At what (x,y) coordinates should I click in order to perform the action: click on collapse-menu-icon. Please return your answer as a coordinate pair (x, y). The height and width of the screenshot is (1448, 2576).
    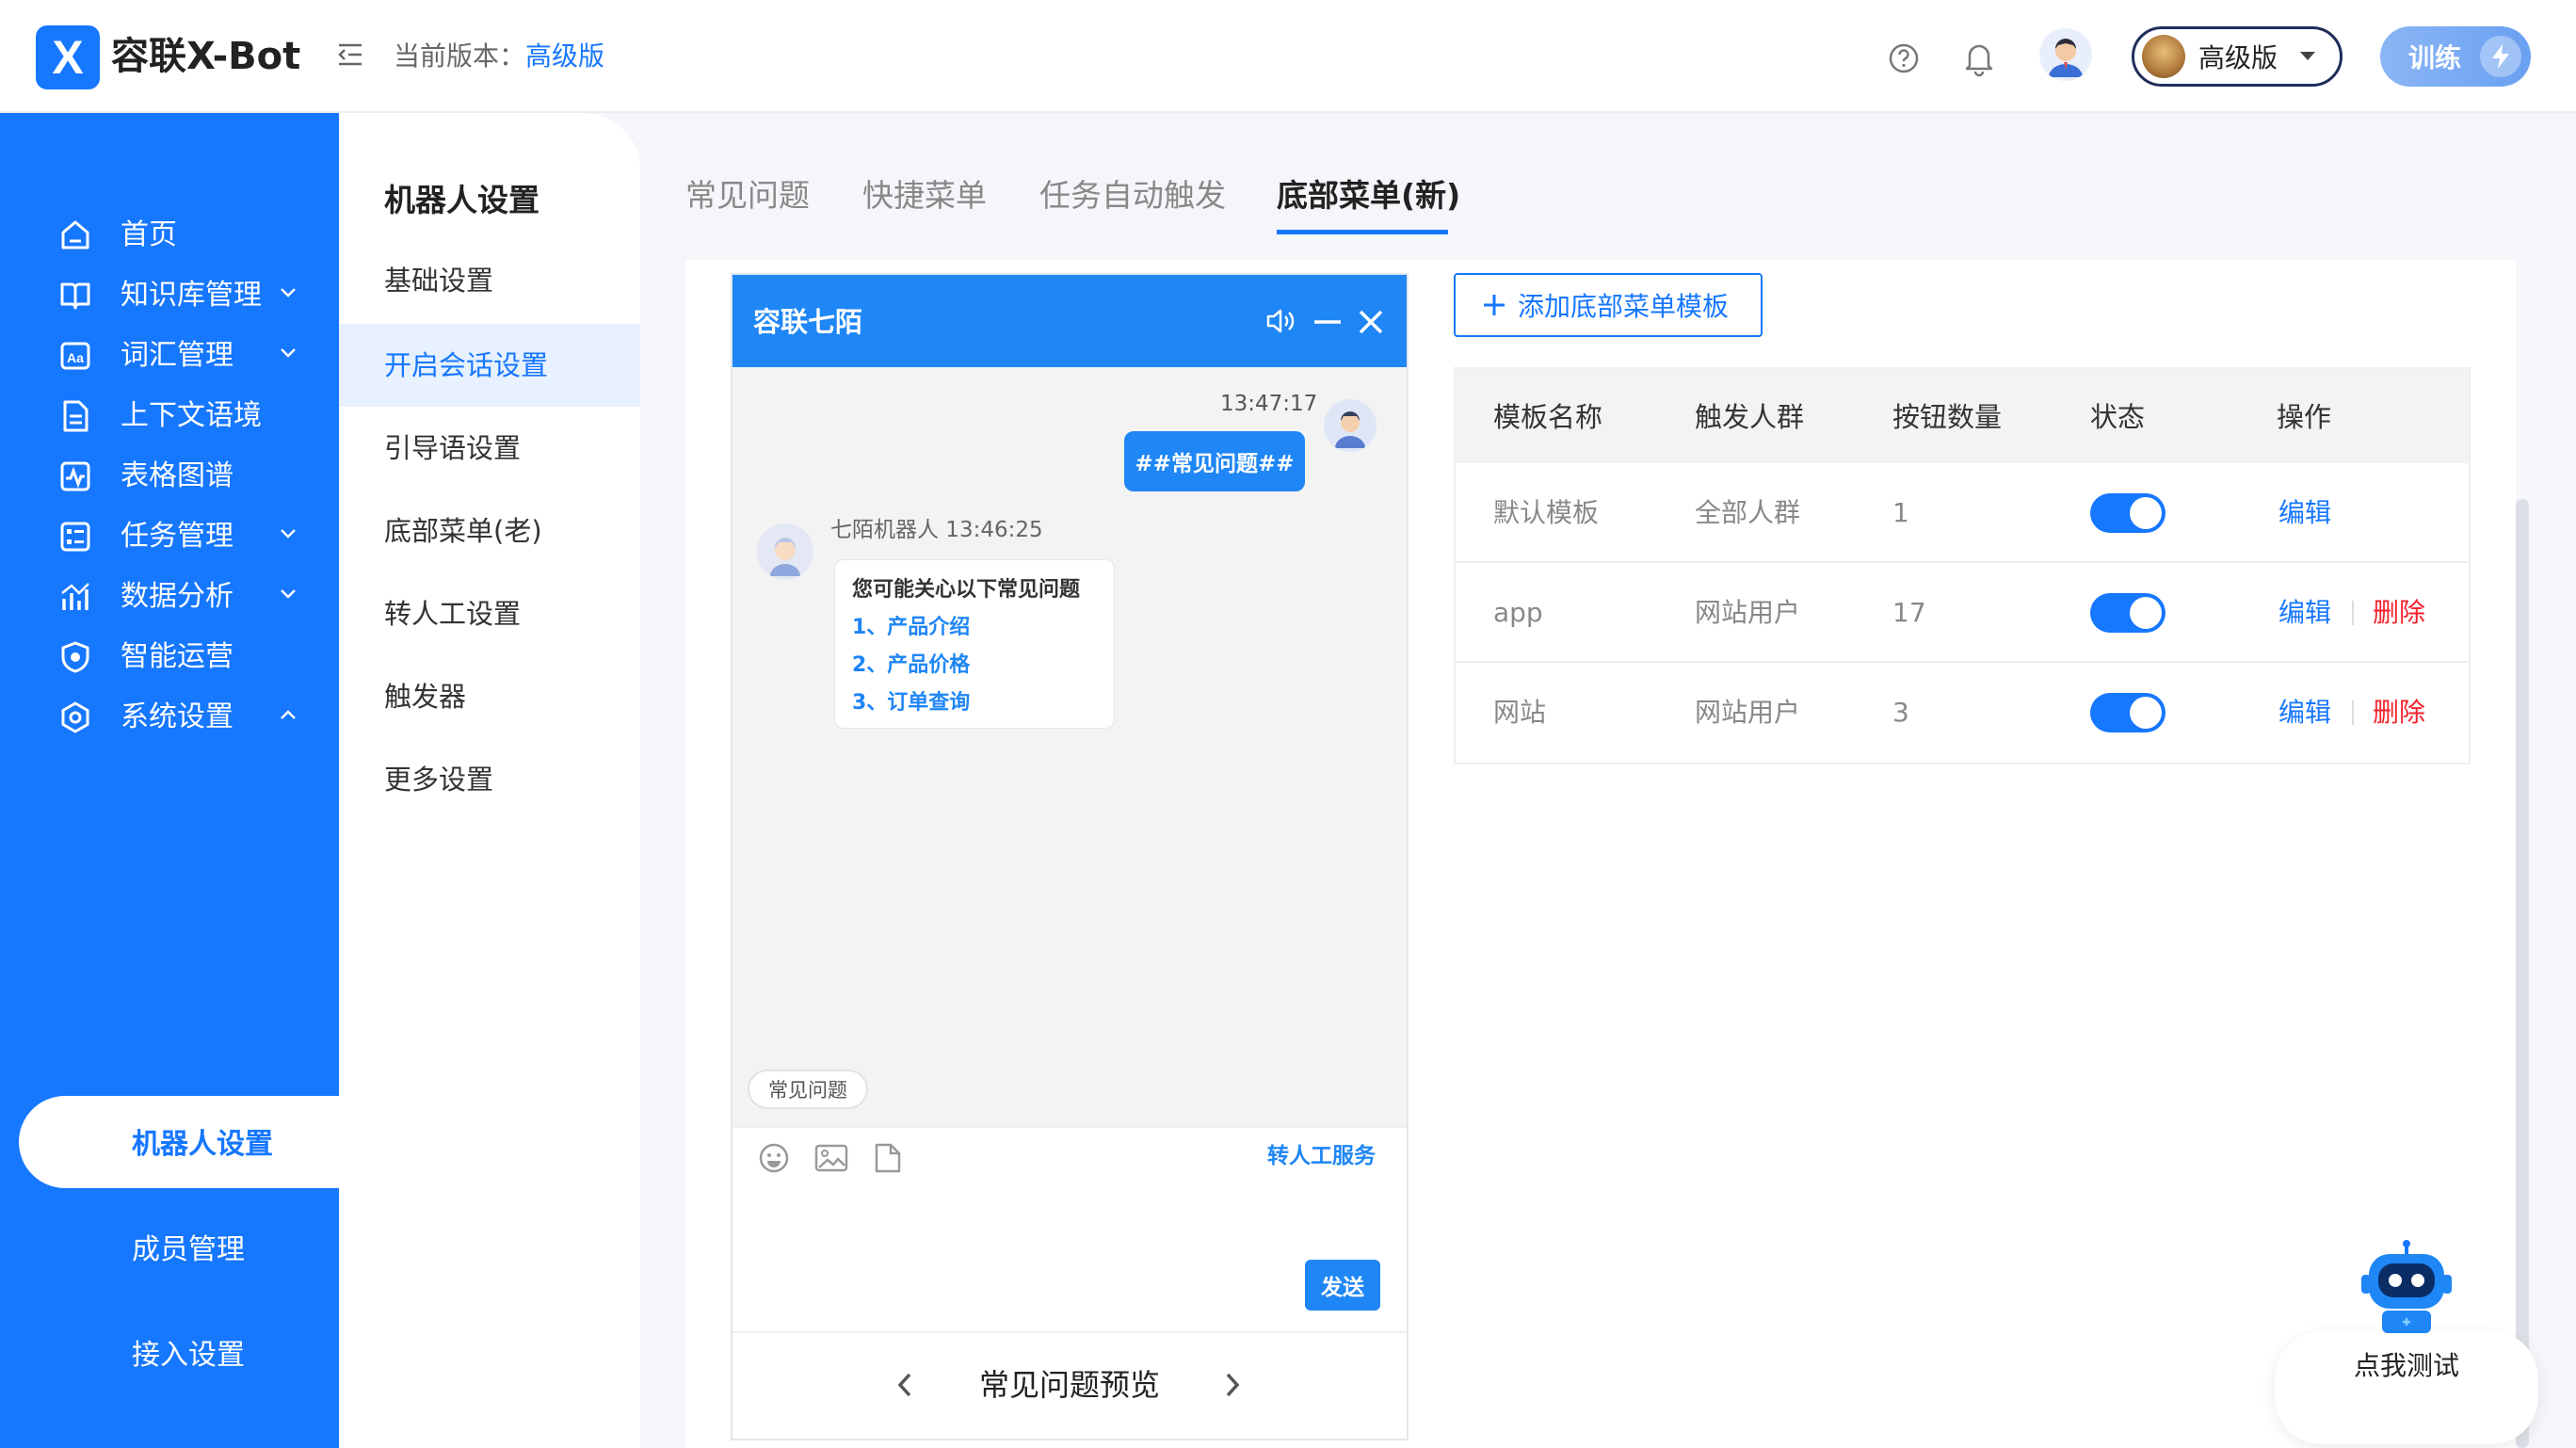
    Looking at the image, I should click on (350, 55).